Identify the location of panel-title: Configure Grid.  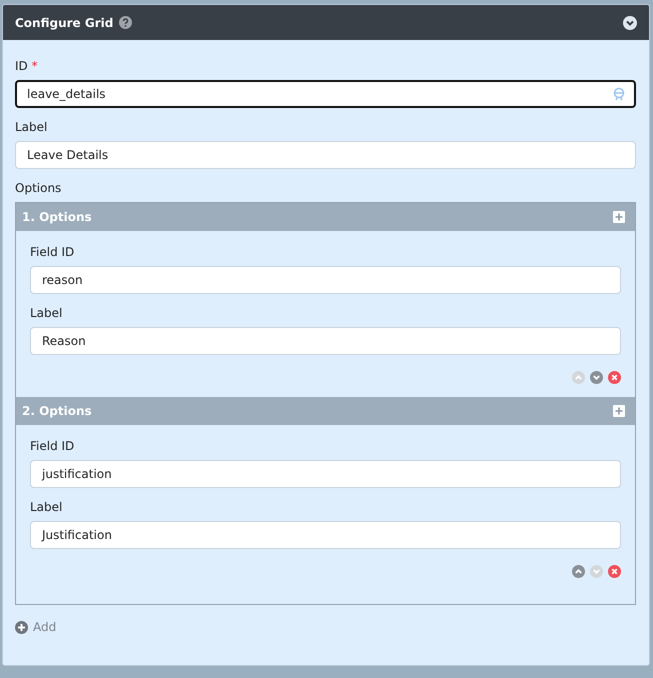
(64, 23).